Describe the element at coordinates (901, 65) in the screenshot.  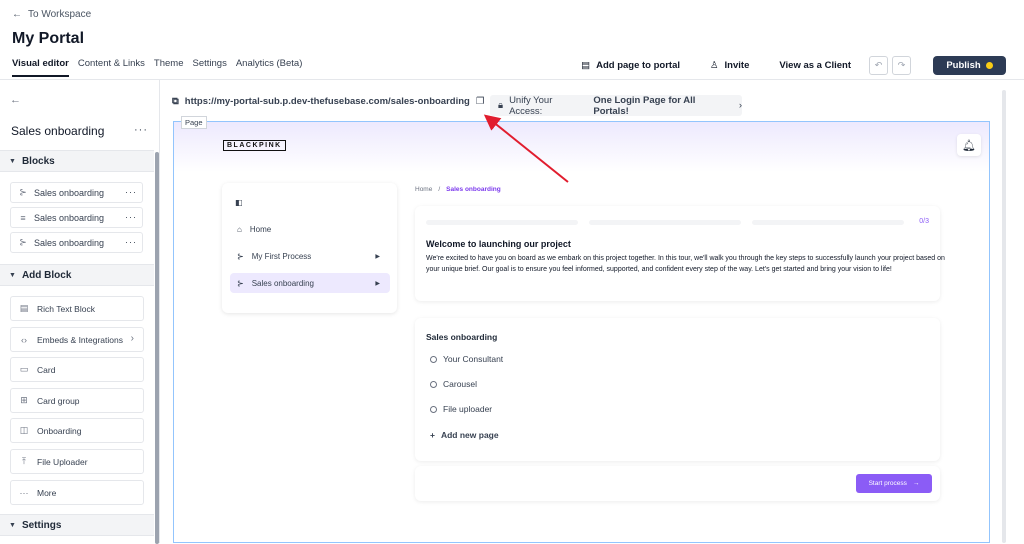
I see `redo-icon: ↷` at that location.